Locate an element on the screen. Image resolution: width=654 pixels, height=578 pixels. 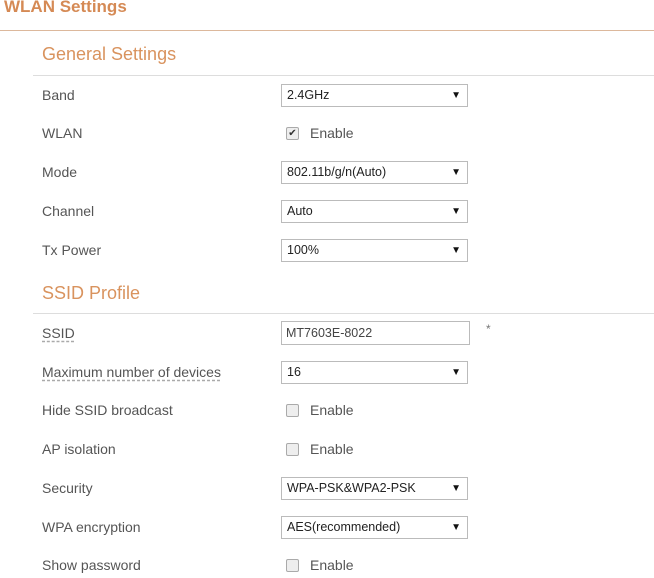
required-marker: * is located at coordinates (488, 329).